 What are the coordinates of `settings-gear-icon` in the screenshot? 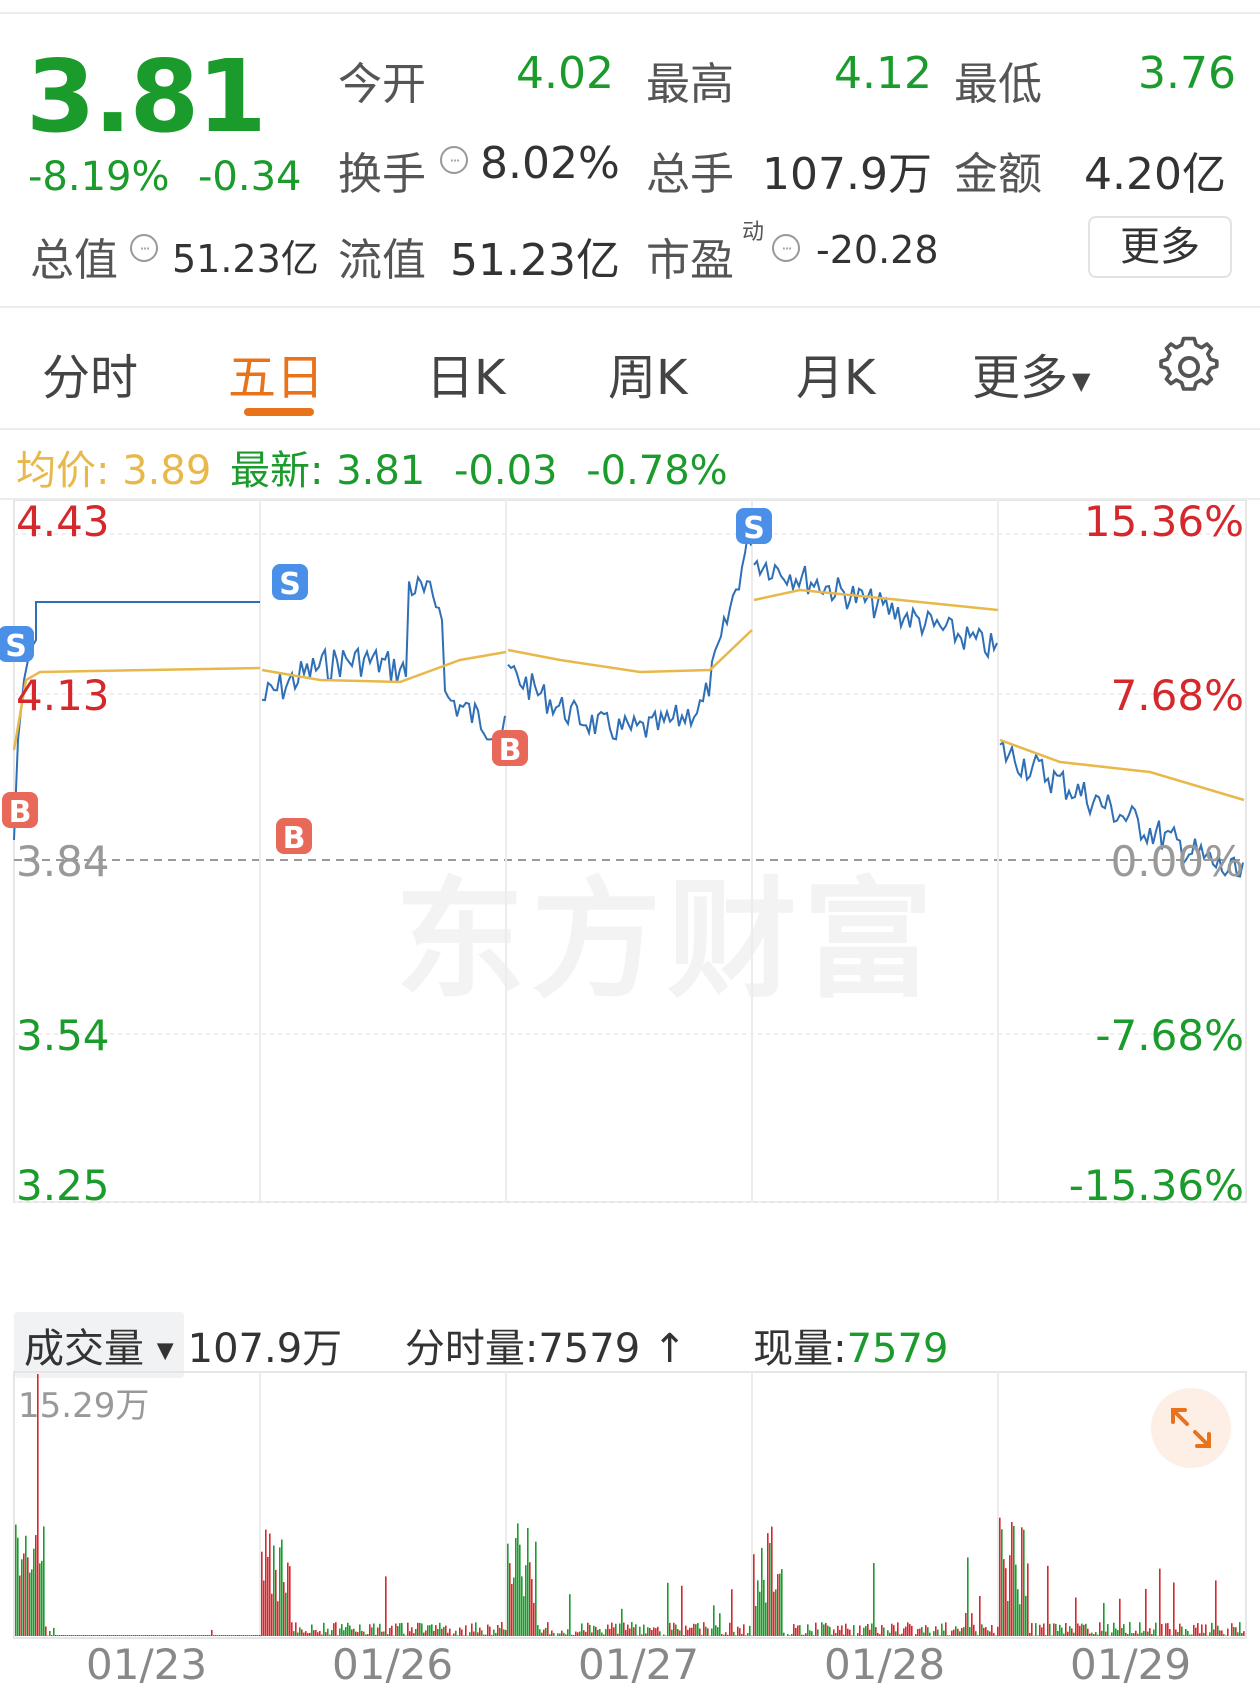 It's located at (1189, 367).